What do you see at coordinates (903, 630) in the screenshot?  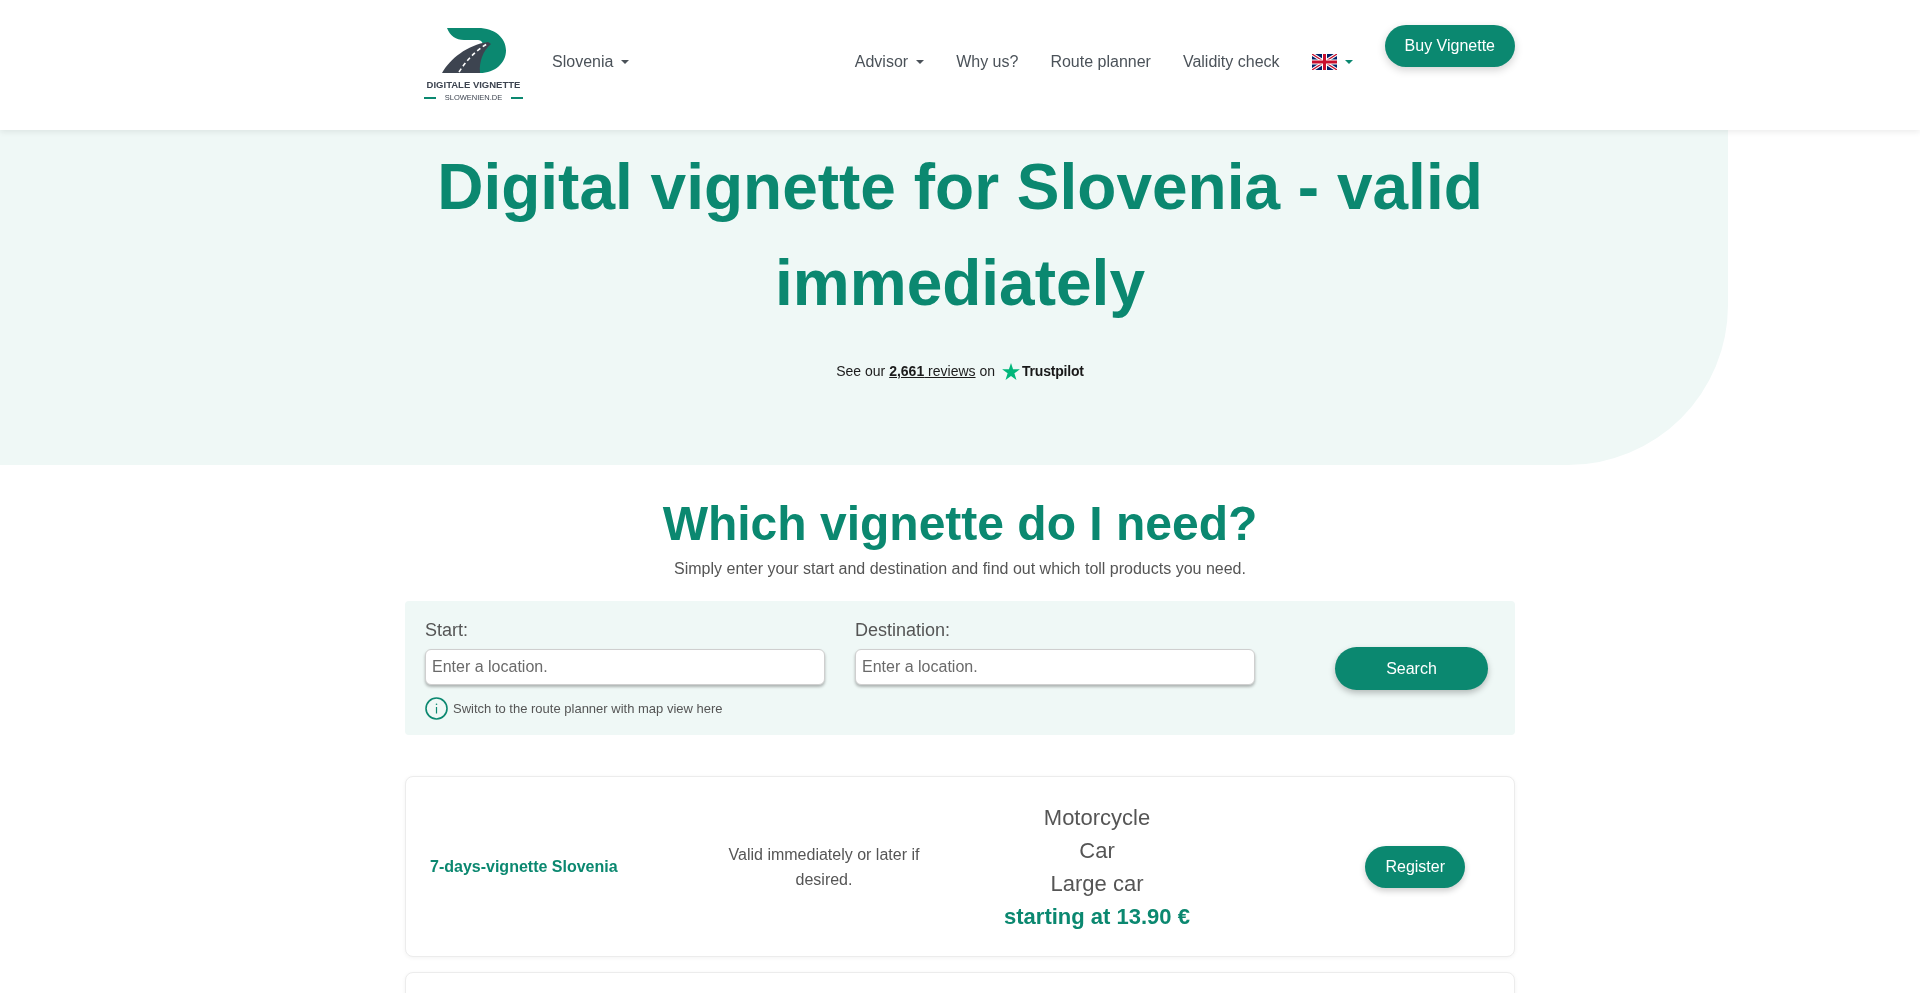 I see `field-label: Destination:` at bounding box center [903, 630].